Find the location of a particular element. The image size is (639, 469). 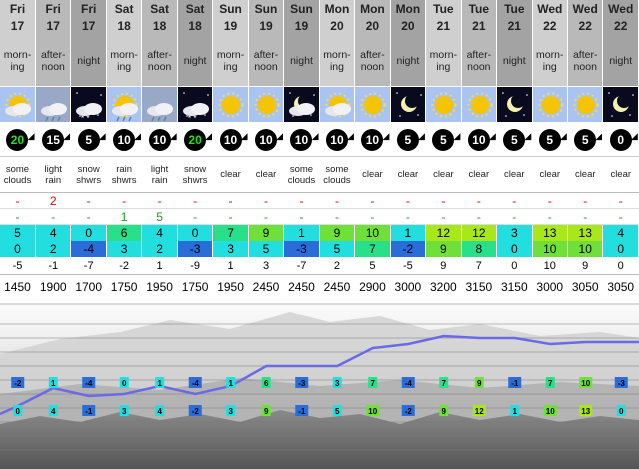

svg-text: -2 is located at coordinates (18, 383).